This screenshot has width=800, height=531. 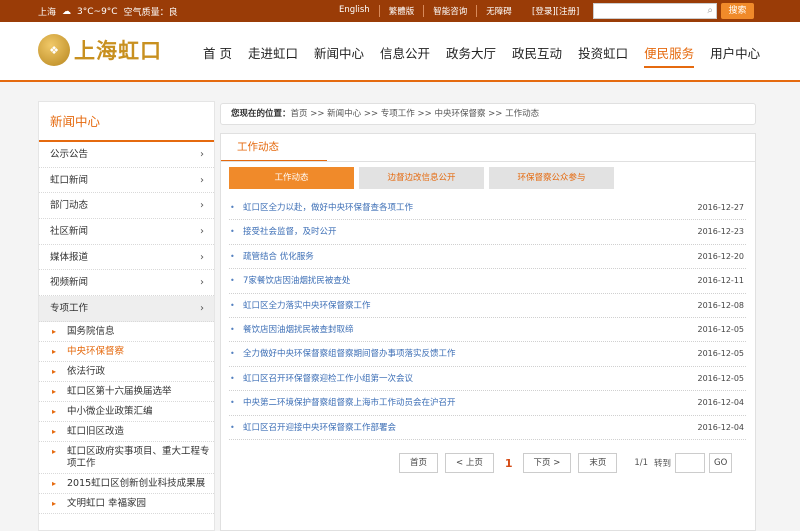 What do you see at coordinates (126, 458) in the screenshot?
I see `sidebar-subitem-gov-projects: 虹口区政府实事项目、重大工程专项工作` at bounding box center [126, 458].